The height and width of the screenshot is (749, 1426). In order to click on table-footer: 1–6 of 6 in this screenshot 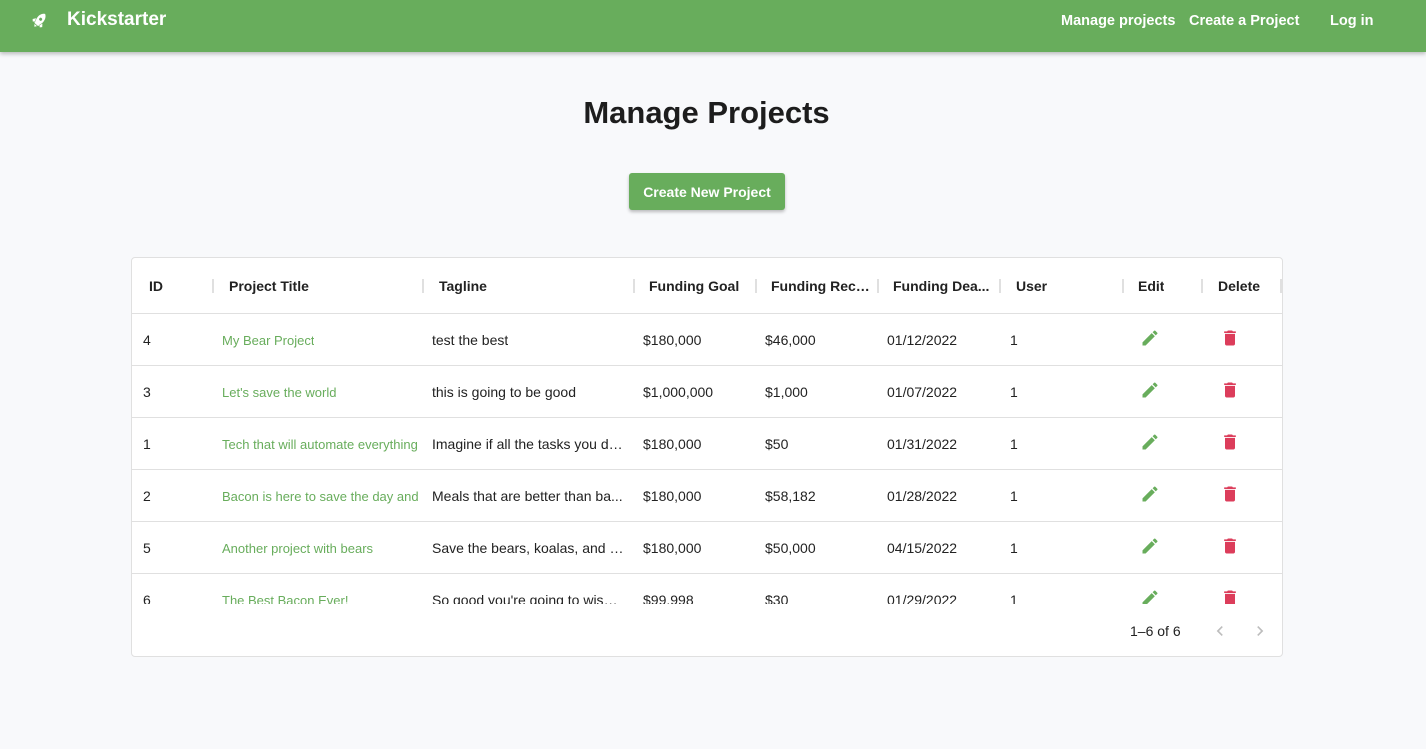, I will do `click(707, 630)`.